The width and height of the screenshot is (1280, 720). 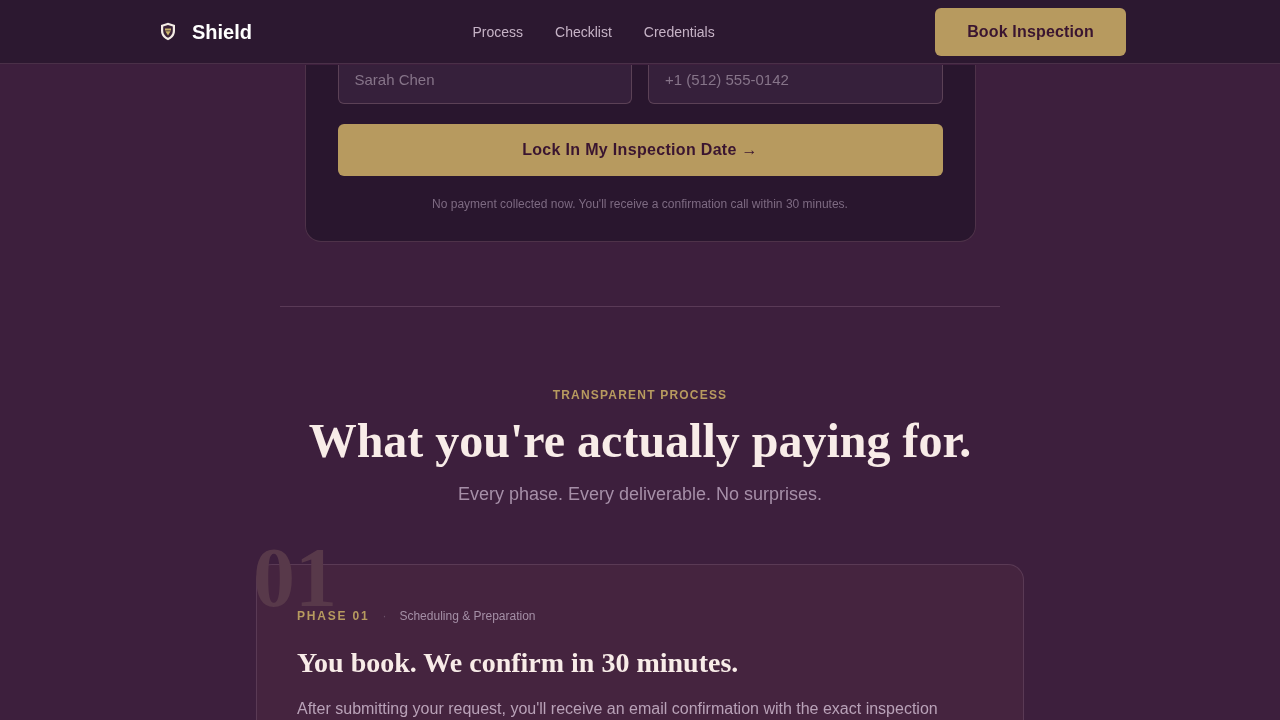 What do you see at coordinates (498, 31) in the screenshot?
I see `nav-link: Process` at bounding box center [498, 31].